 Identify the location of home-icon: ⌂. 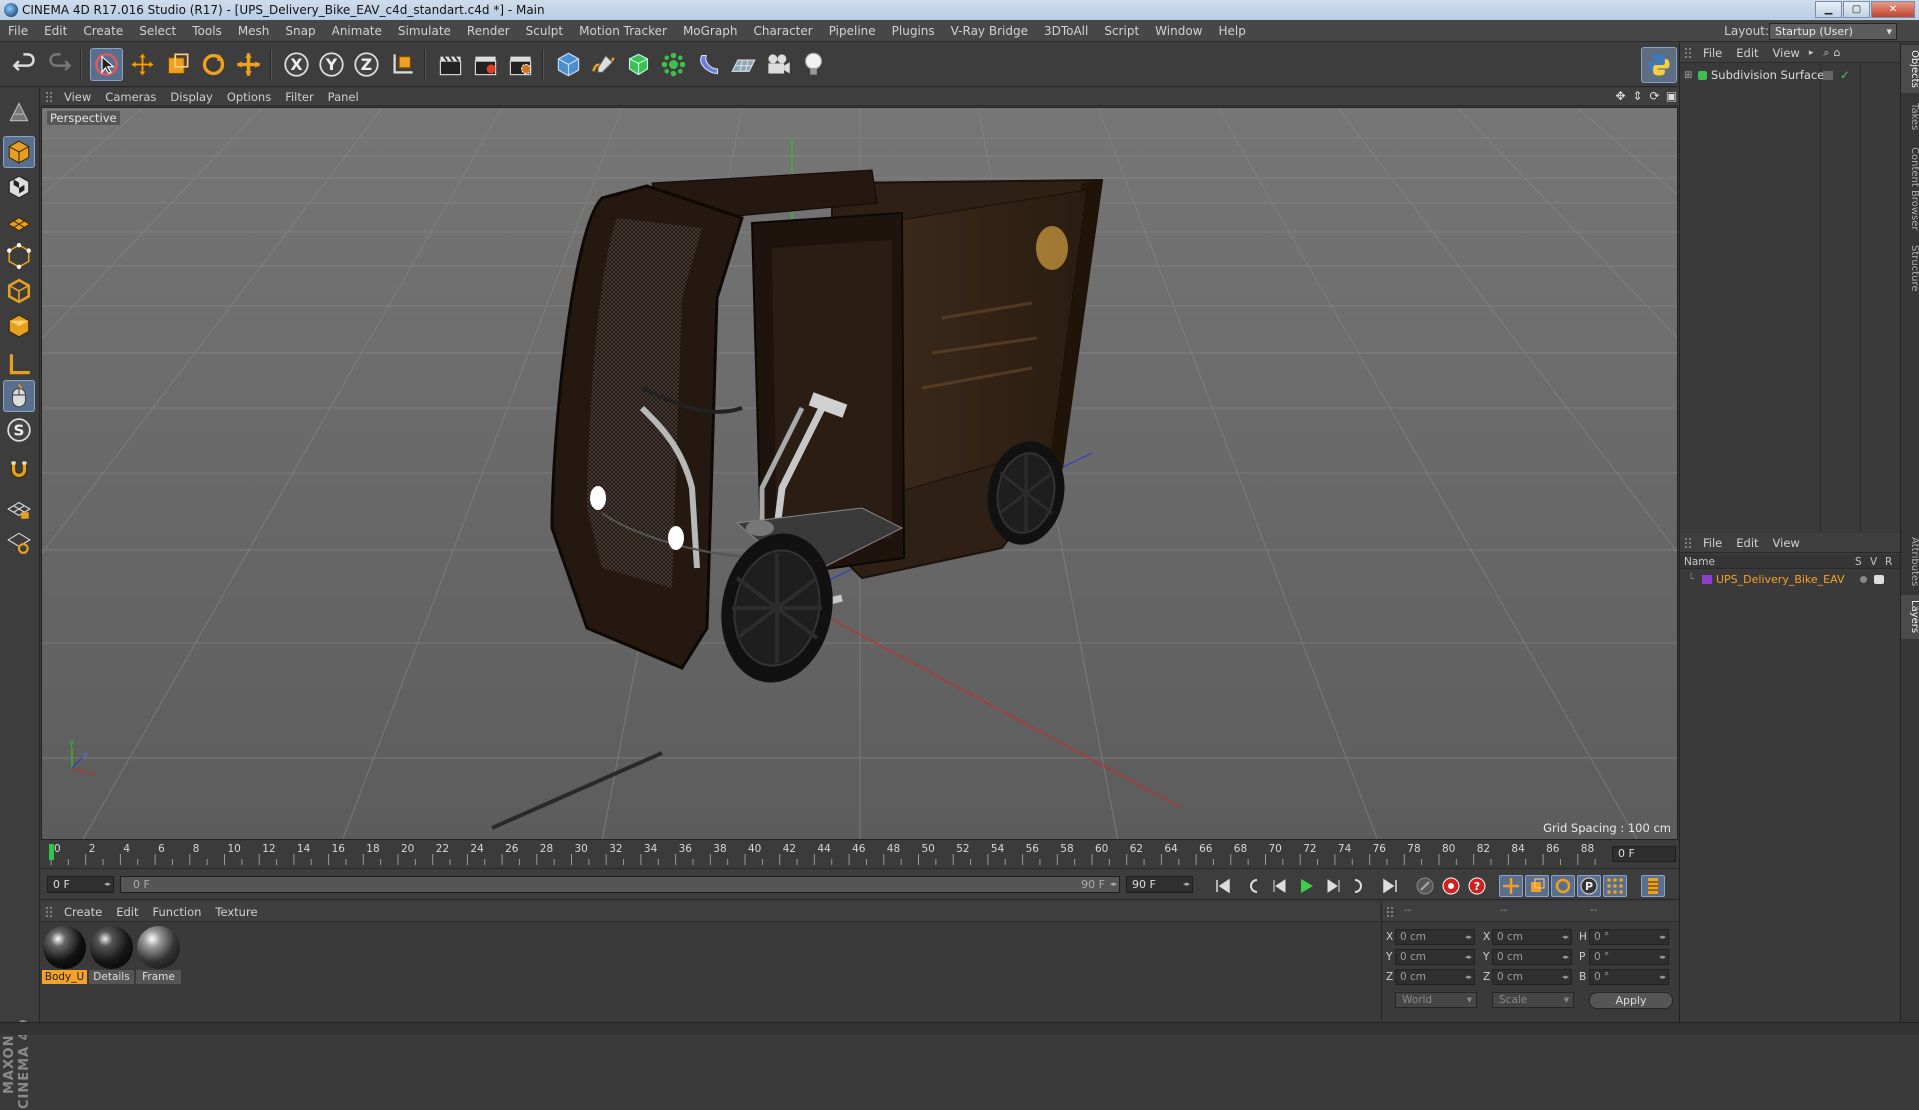
(1837, 52).